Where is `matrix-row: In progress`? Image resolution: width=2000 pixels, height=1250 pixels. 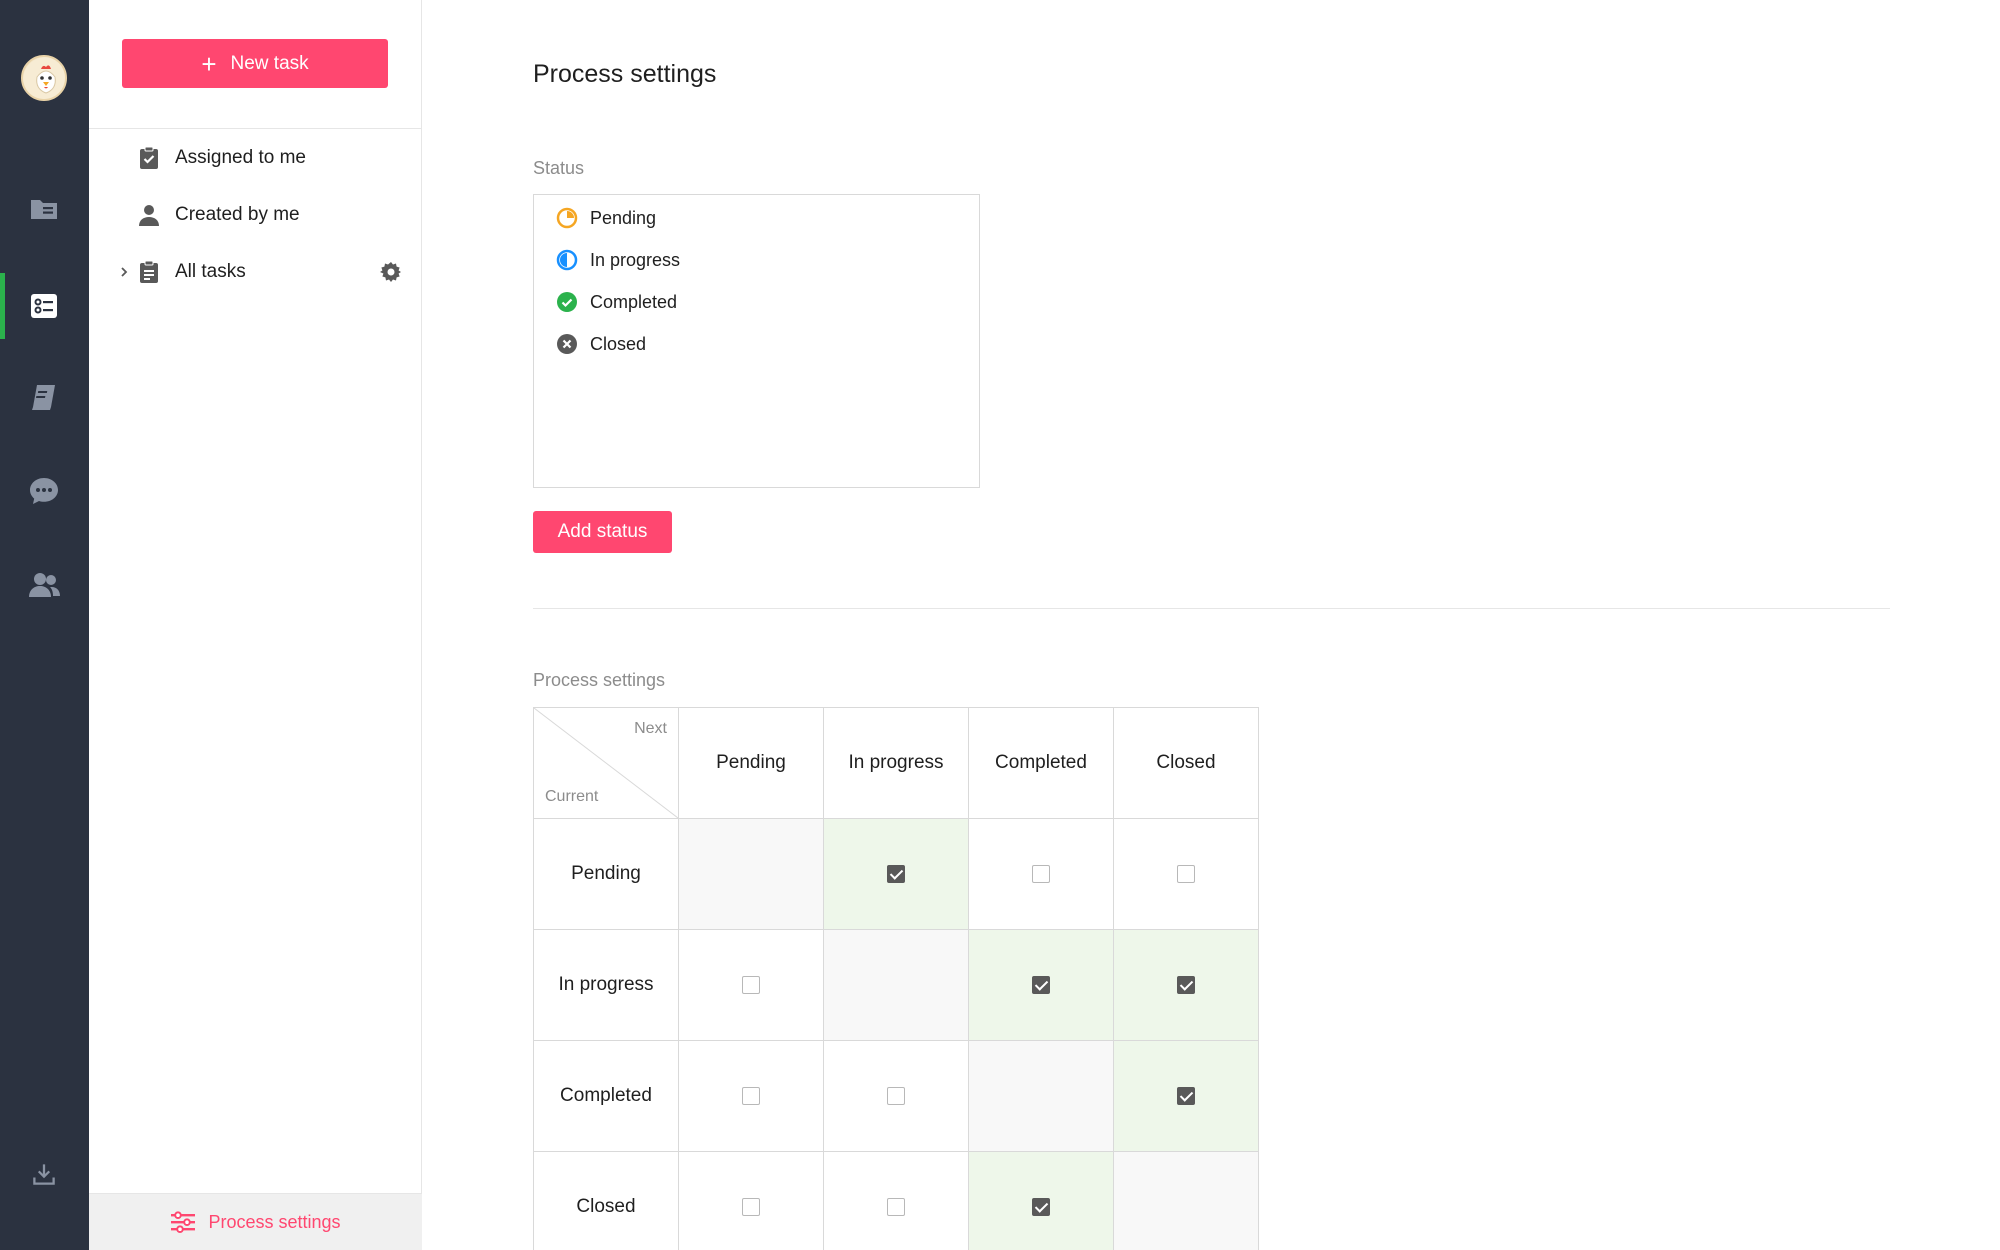
matrix-row: In progress is located at coordinates (896, 985).